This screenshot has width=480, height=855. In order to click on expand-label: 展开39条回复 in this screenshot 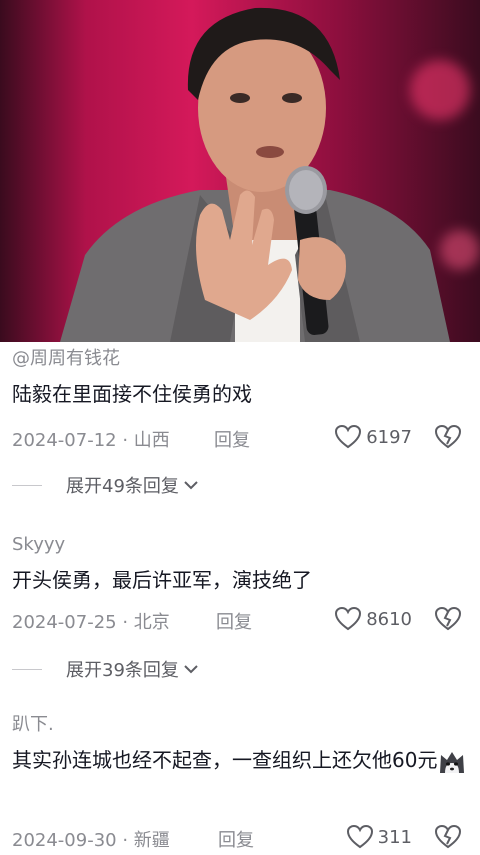, I will do `click(122, 670)`.